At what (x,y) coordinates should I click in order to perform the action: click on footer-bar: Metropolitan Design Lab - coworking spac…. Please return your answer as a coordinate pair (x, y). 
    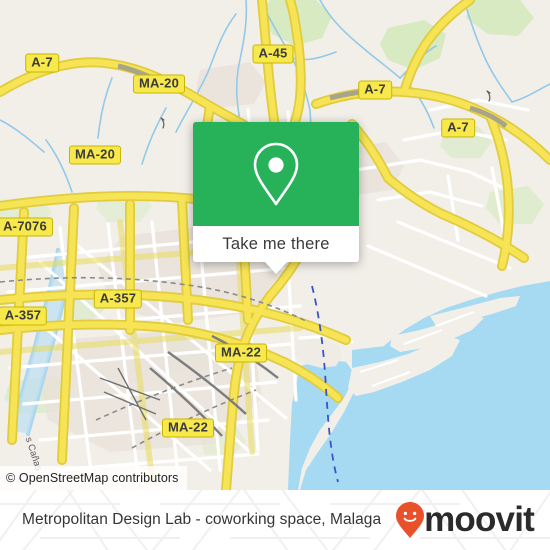
    Looking at the image, I should click on (275, 520).